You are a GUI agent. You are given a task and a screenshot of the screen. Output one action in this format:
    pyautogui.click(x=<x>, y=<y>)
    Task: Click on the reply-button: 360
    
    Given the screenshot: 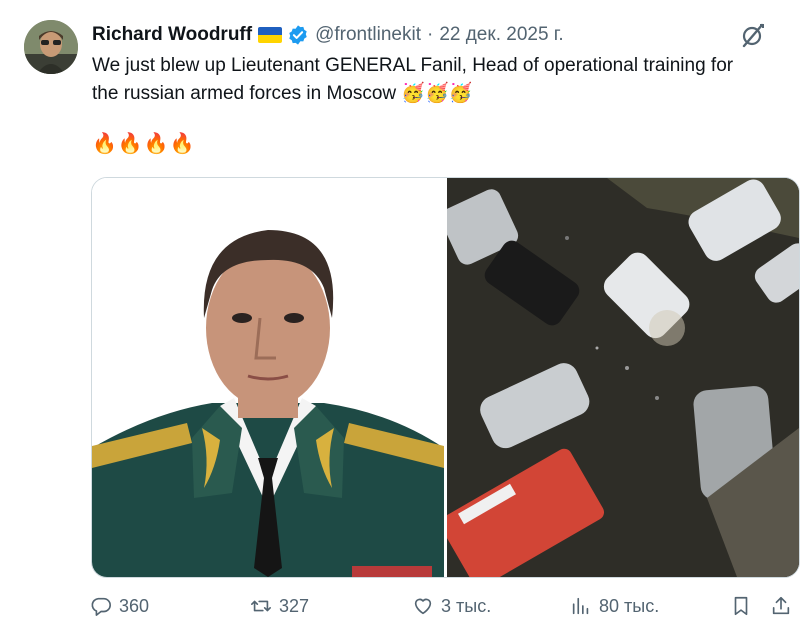 What is the action you would take?
    pyautogui.click(x=119, y=606)
    